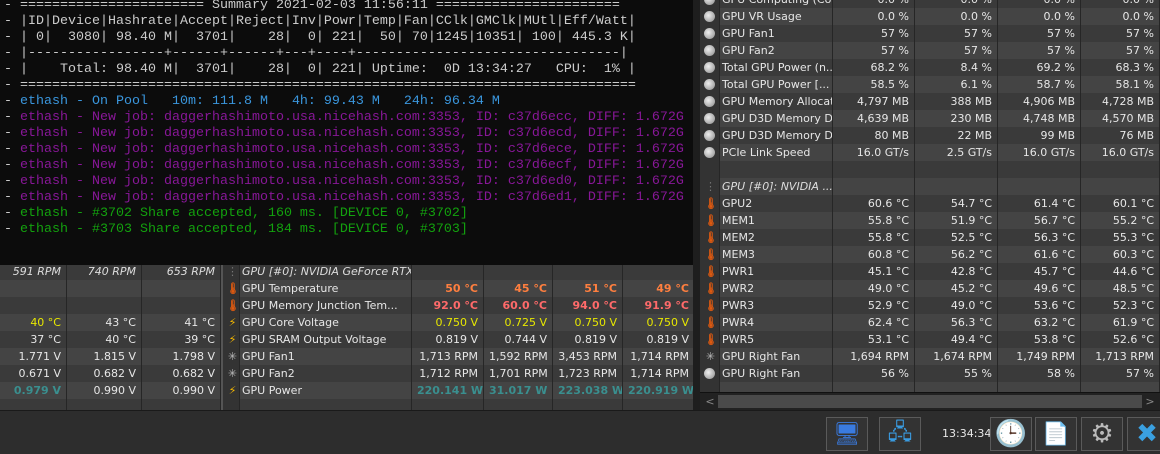 Image resolution: width=1160 pixels, height=454 pixels. Describe the element at coordinates (930, 373) in the screenshot. I see `sensor-row: GPU Right Fan 56 % 55 % 58 % 57 %` at that location.